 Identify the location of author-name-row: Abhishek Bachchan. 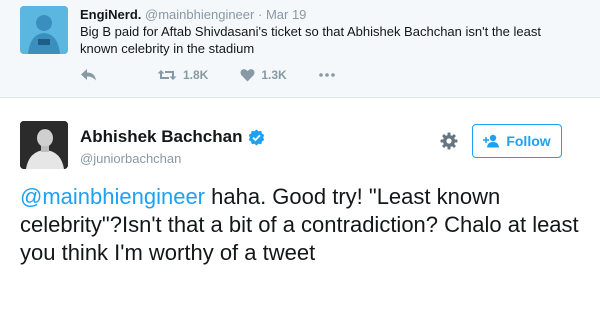
(172, 137).